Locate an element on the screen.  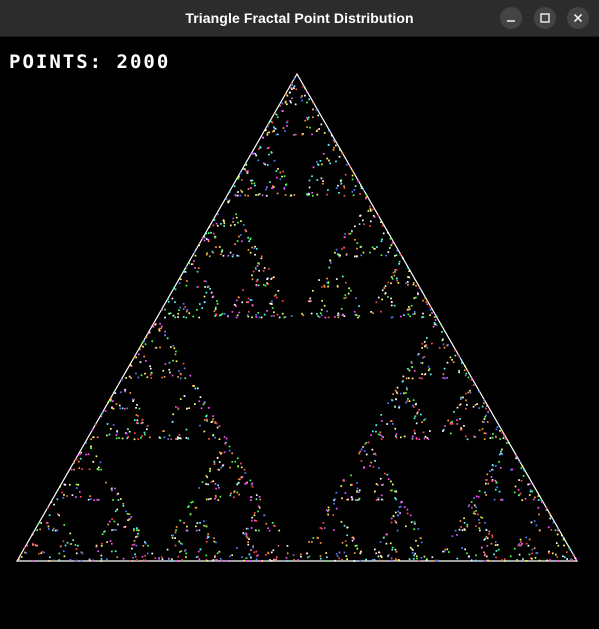
title-bar: Triangle Fractal Point Distribution is located at coordinates (299, 18).